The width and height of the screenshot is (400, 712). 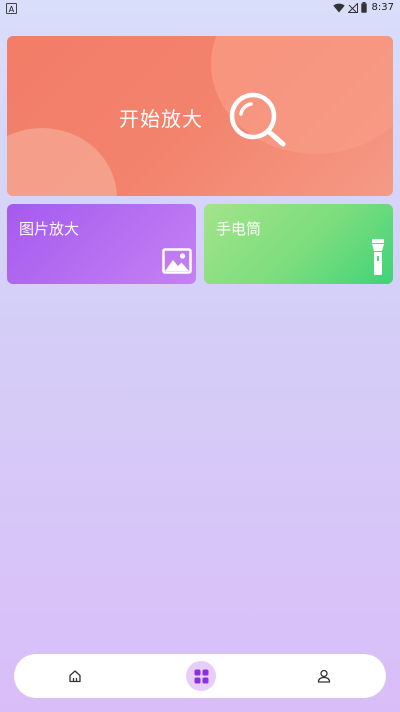 I want to click on magnifier-icon, so click(x=257, y=121).